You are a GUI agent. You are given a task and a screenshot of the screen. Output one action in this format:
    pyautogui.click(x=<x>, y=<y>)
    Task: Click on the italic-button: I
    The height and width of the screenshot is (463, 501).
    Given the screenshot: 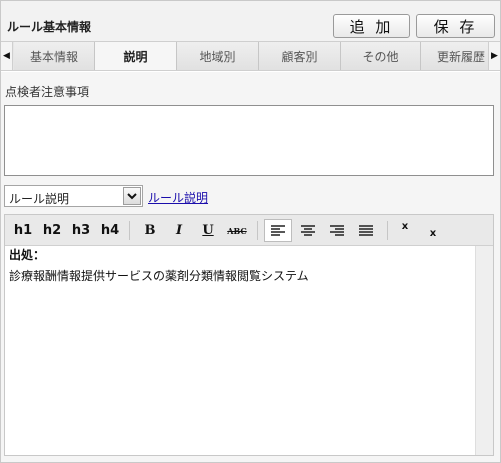 What is the action you would take?
    pyautogui.click(x=179, y=230)
    